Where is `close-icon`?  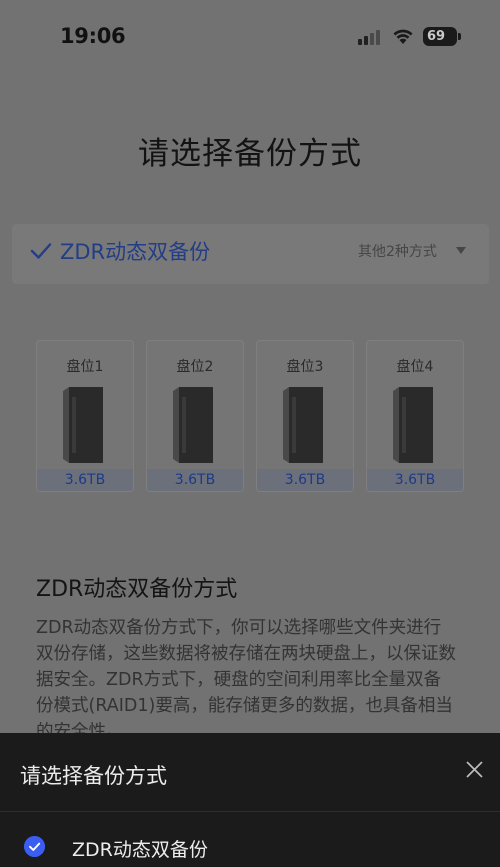 close-icon is located at coordinates (474, 769).